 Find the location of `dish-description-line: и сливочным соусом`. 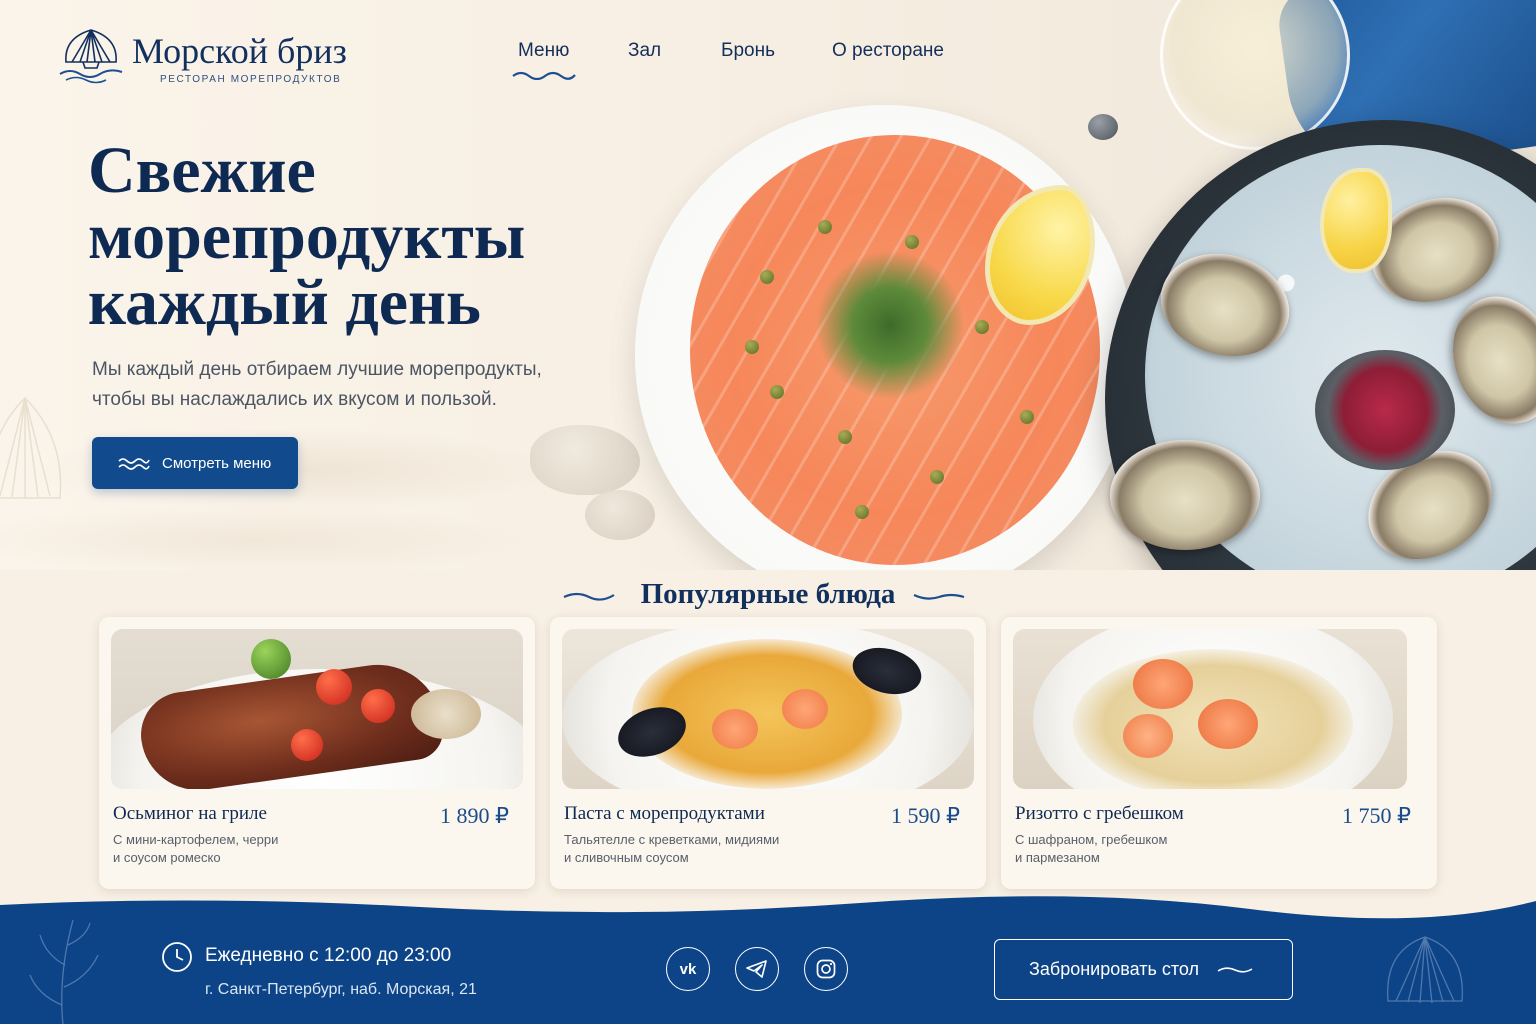

dish-description-line: и сливочным соусом is located at coordinates (626, 857).